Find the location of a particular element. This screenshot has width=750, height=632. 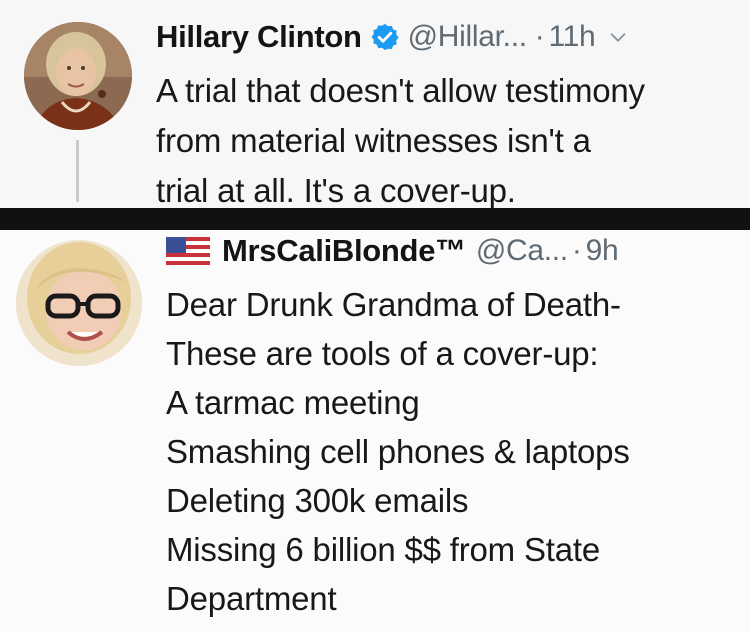

tweet-text-line: Dear Drunk Grandma of Death- is located at coordinates (393, 304).